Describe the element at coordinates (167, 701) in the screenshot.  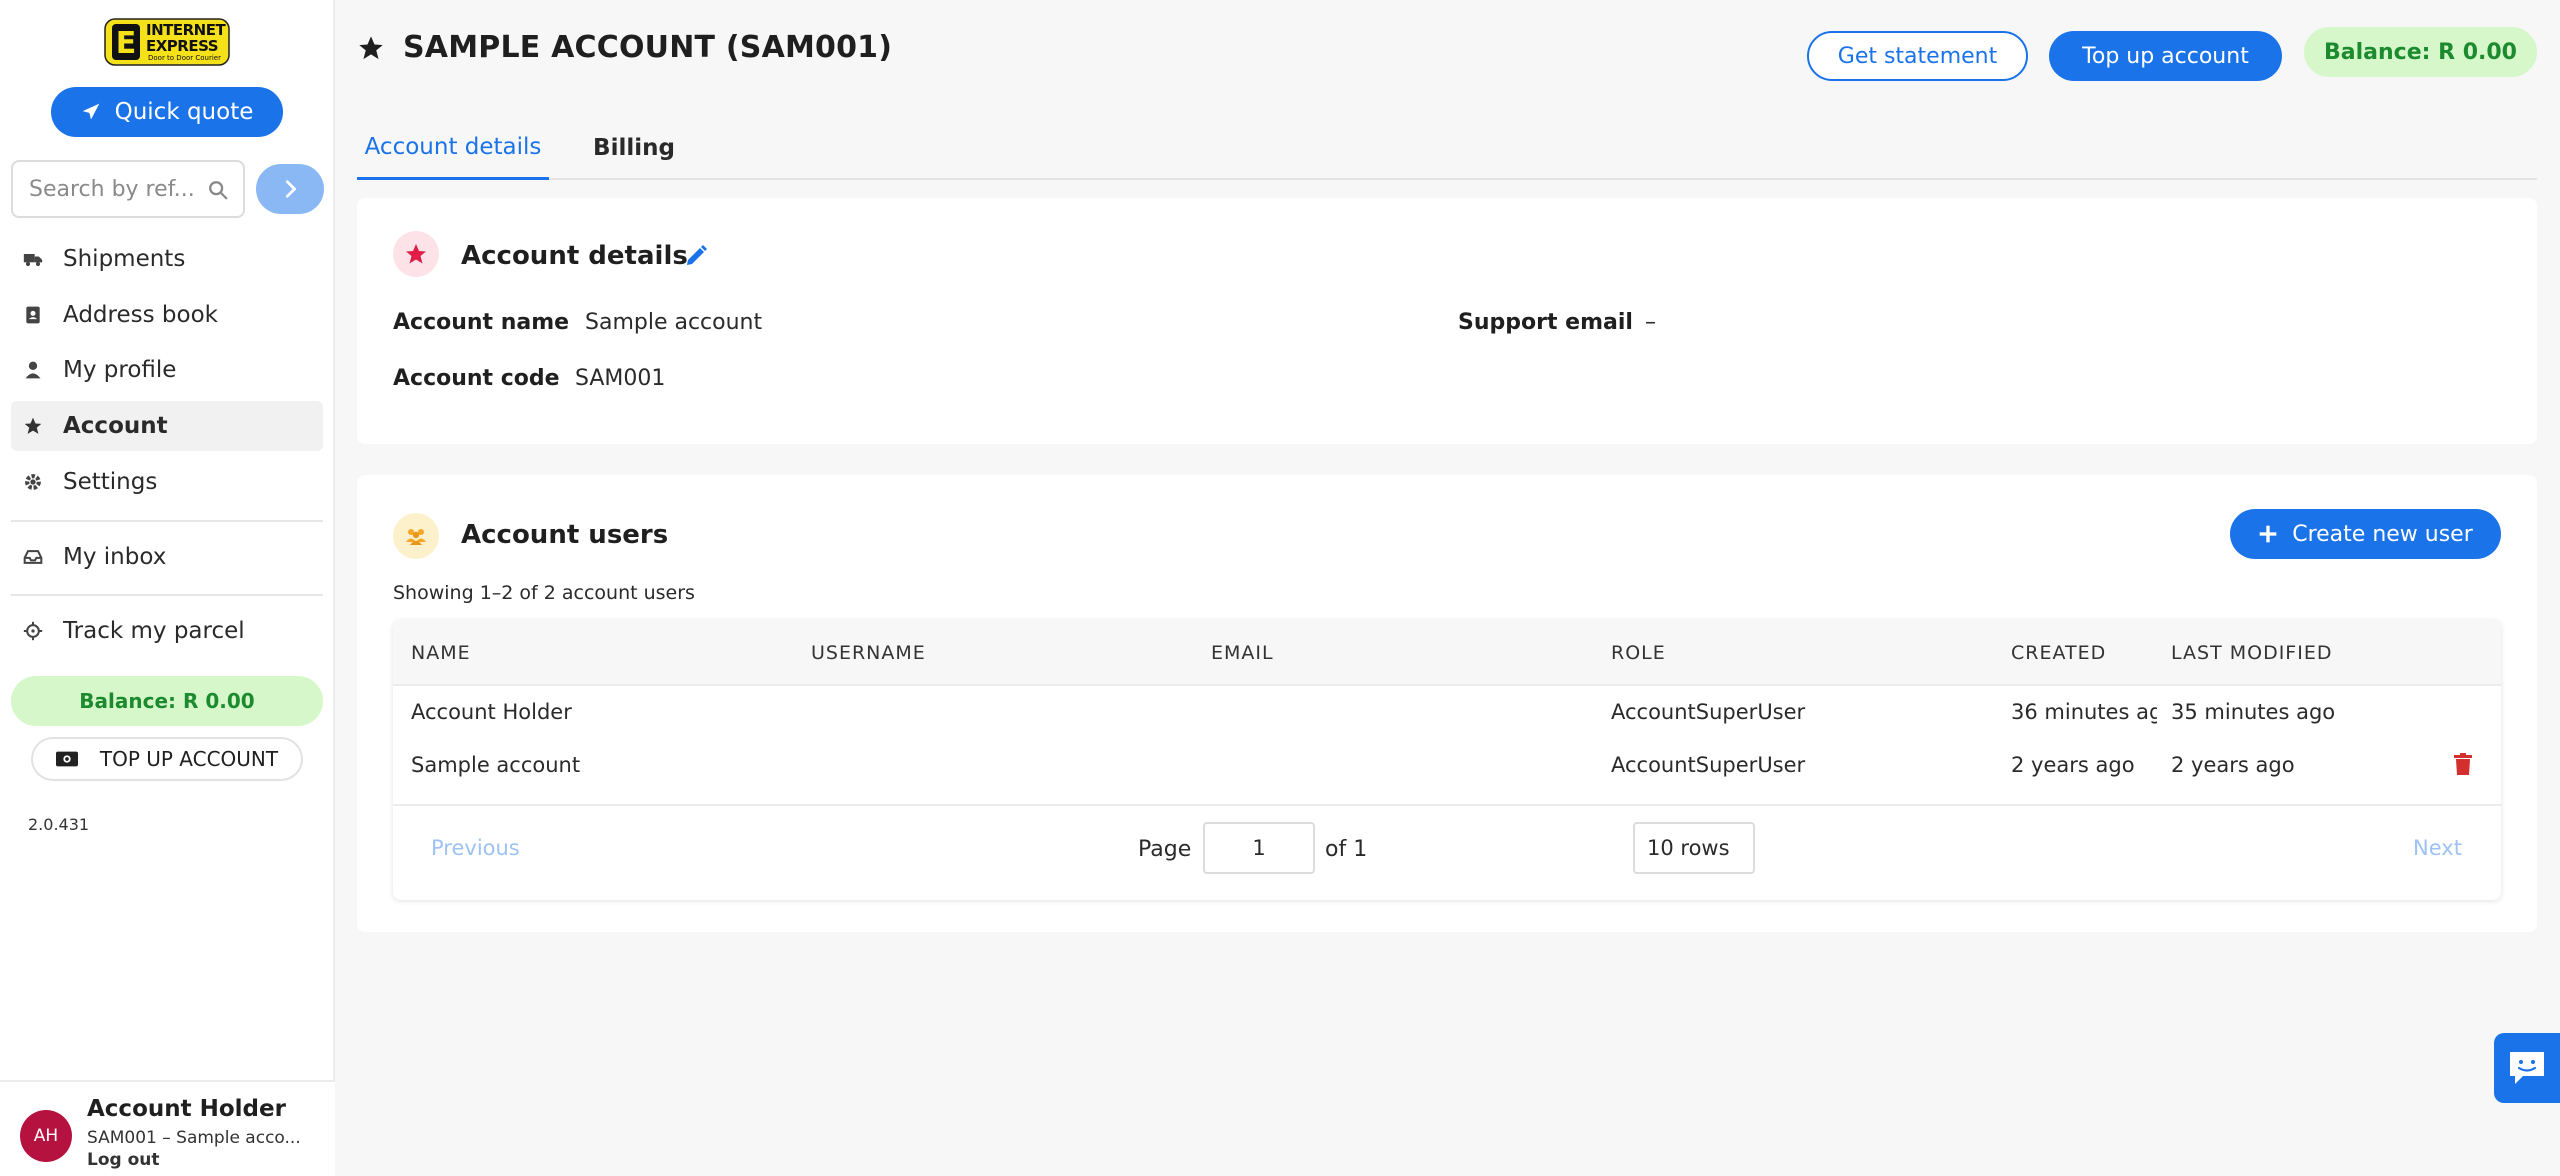
I see `sidebar-balance-badge: Balance: R 0.00` at that location.